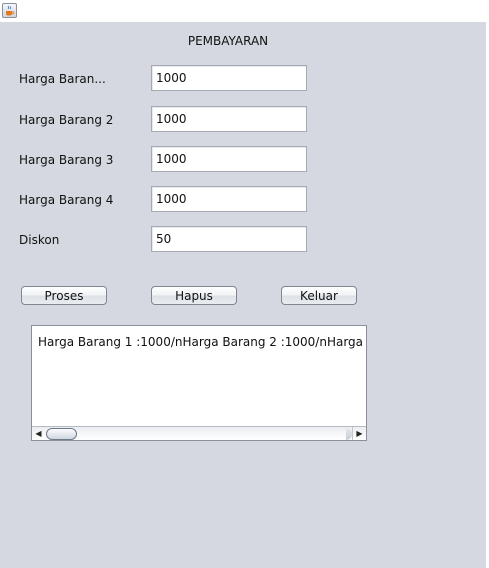 The height and width of the screenshot is (568, 489). What do you see at coordinates (199, 433) in the screenshot?
I see `horizontal-scrollbar: ◀ ▶` at bounding box center [199, 433].